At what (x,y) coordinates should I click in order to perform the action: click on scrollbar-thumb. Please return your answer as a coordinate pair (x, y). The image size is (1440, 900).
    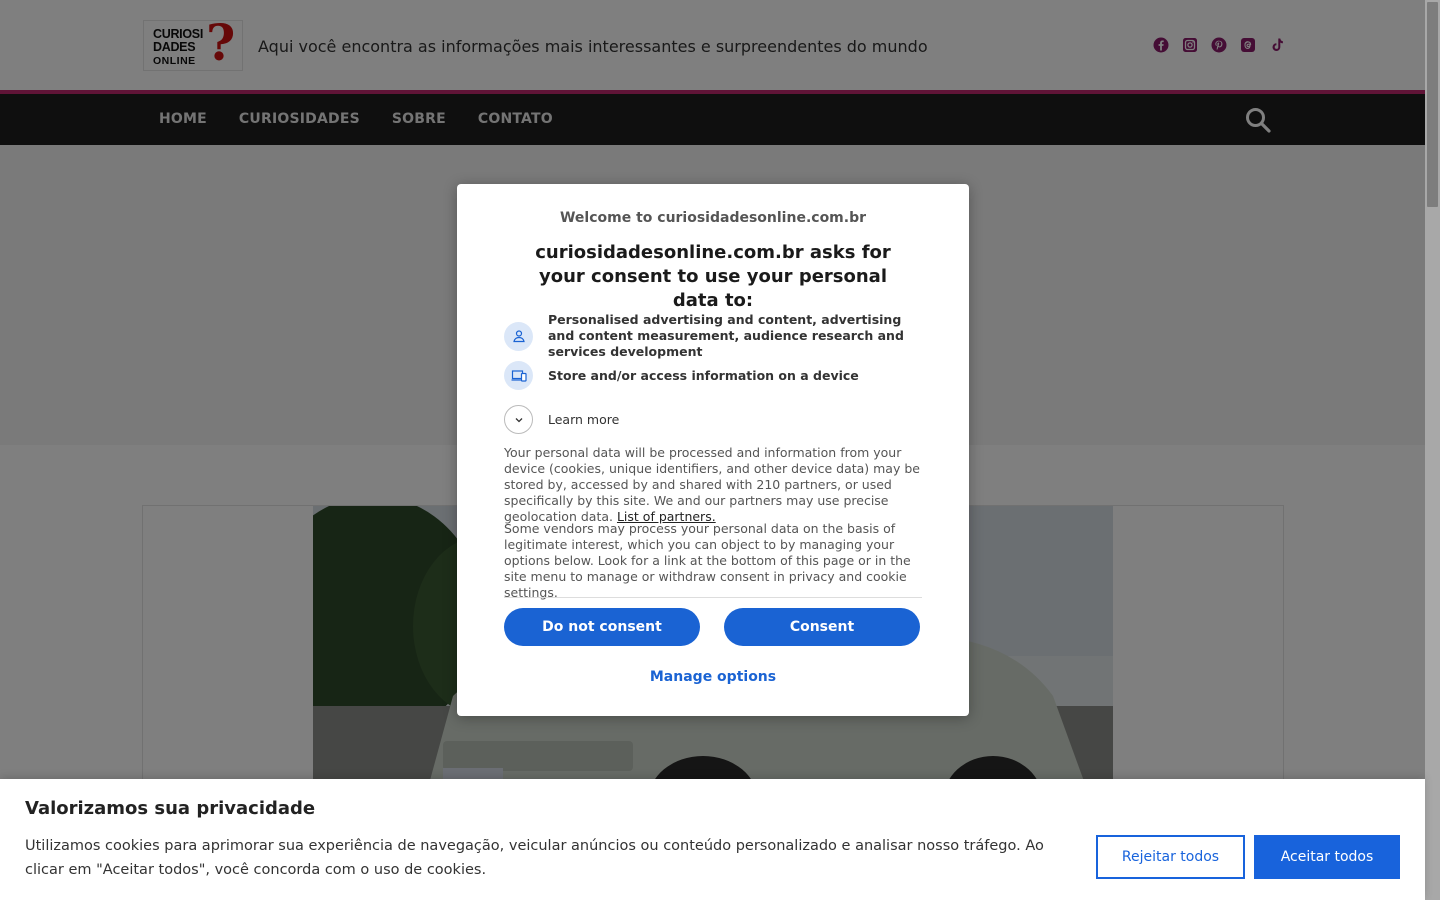
    Looking at the image, I should click on (1432, 104).